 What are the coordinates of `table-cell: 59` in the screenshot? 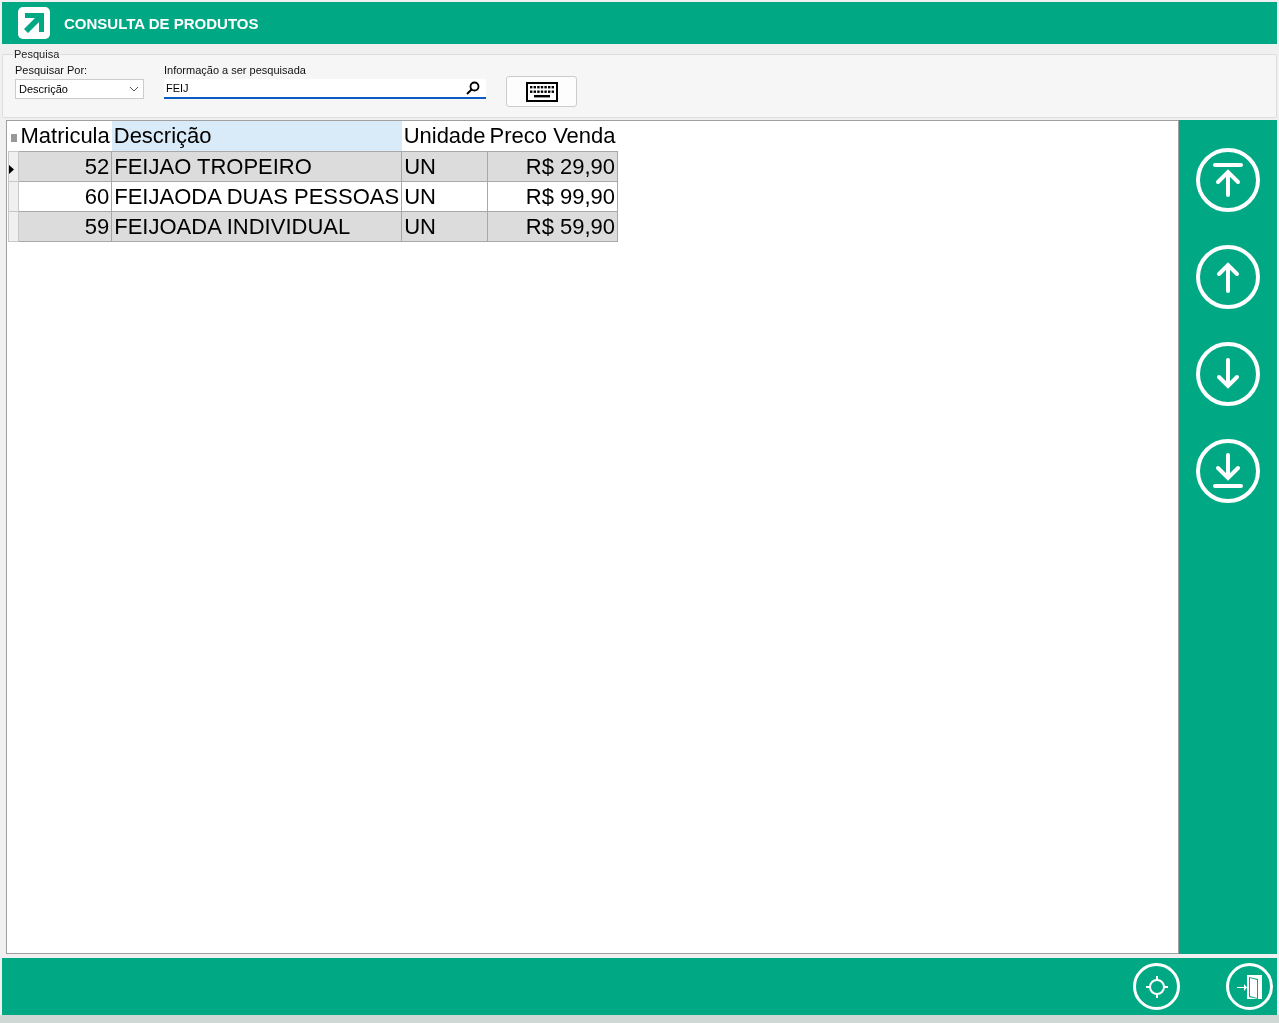 It's located at (65, 226).